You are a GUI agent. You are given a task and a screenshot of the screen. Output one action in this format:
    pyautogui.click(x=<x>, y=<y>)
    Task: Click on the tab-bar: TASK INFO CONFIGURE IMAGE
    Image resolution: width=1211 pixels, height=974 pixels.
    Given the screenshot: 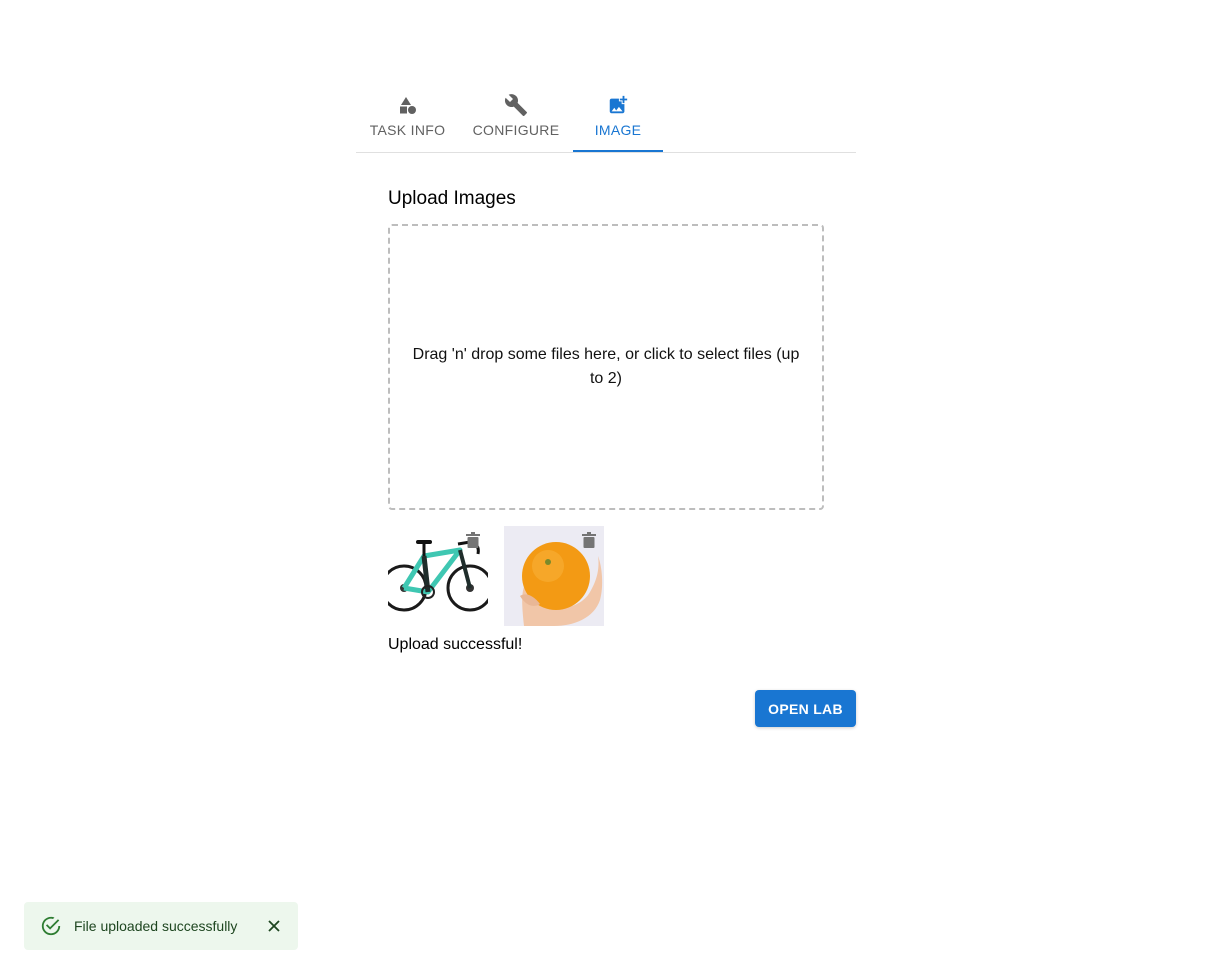 What is the action you would take?
    pyautogui.click(x=606, y=117)
    